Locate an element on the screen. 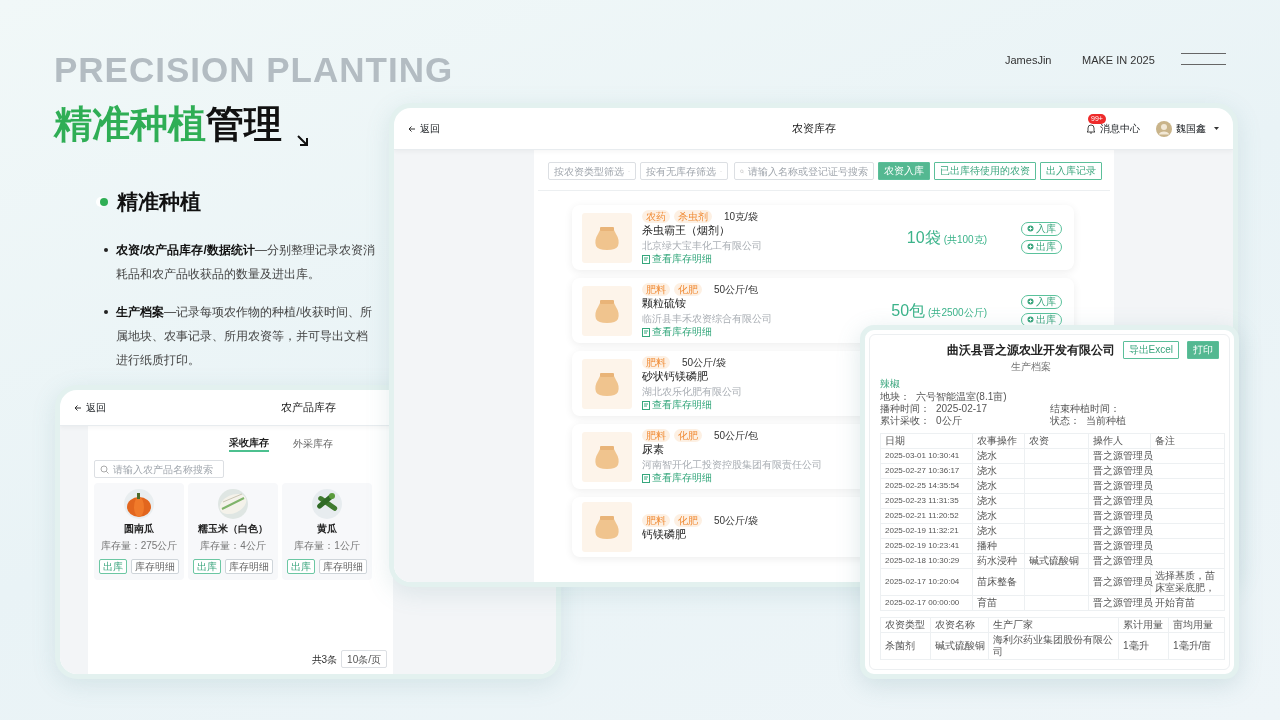  product-name: 糯玉米（白色） is located at coordinates (233, 529).